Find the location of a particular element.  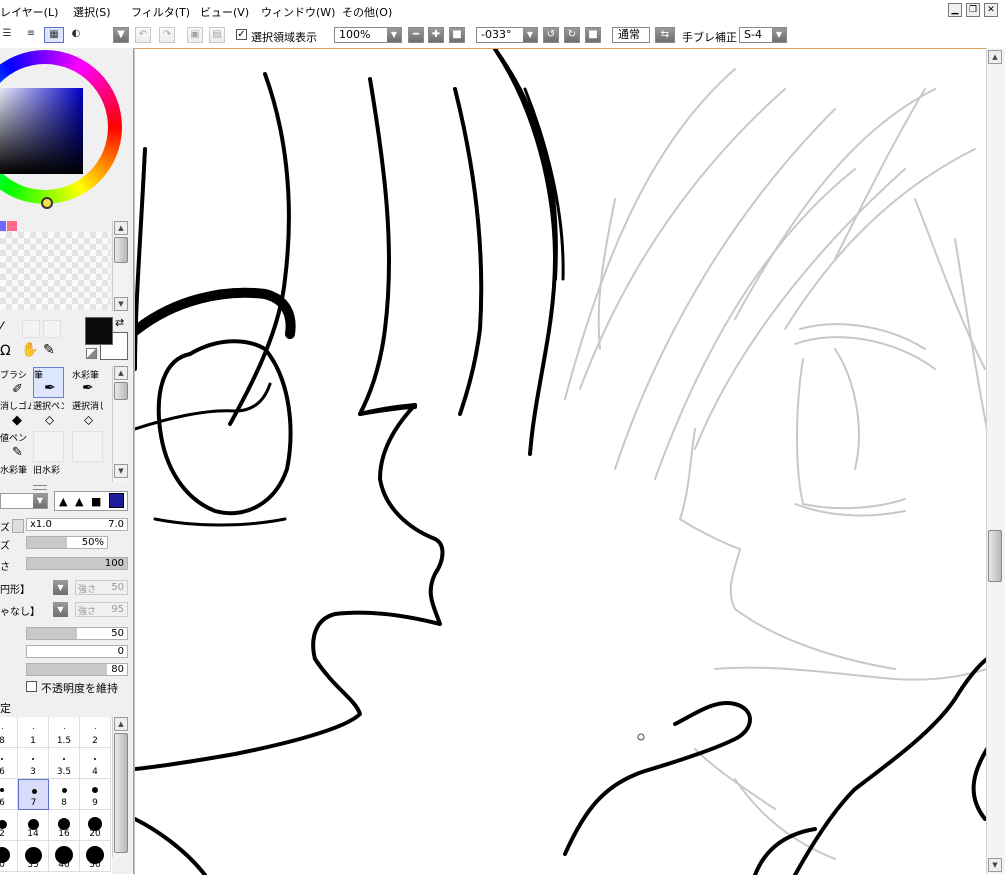

tip-sharp-icon: ▲ is located at coordinates (63, 501).